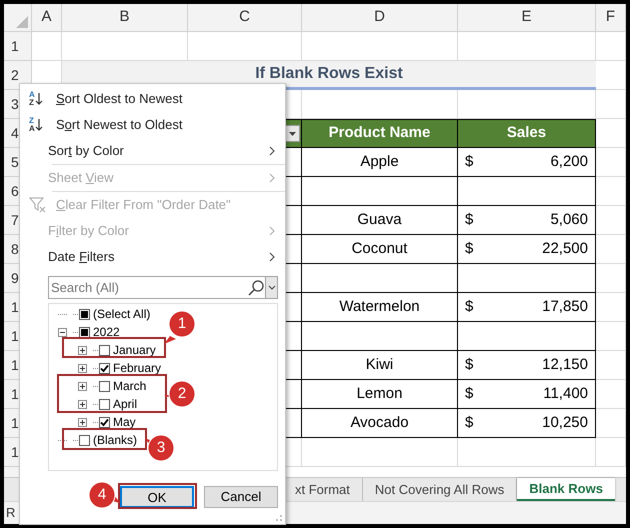  I want to click on table-cell: Kiwi, so click(380, 365).